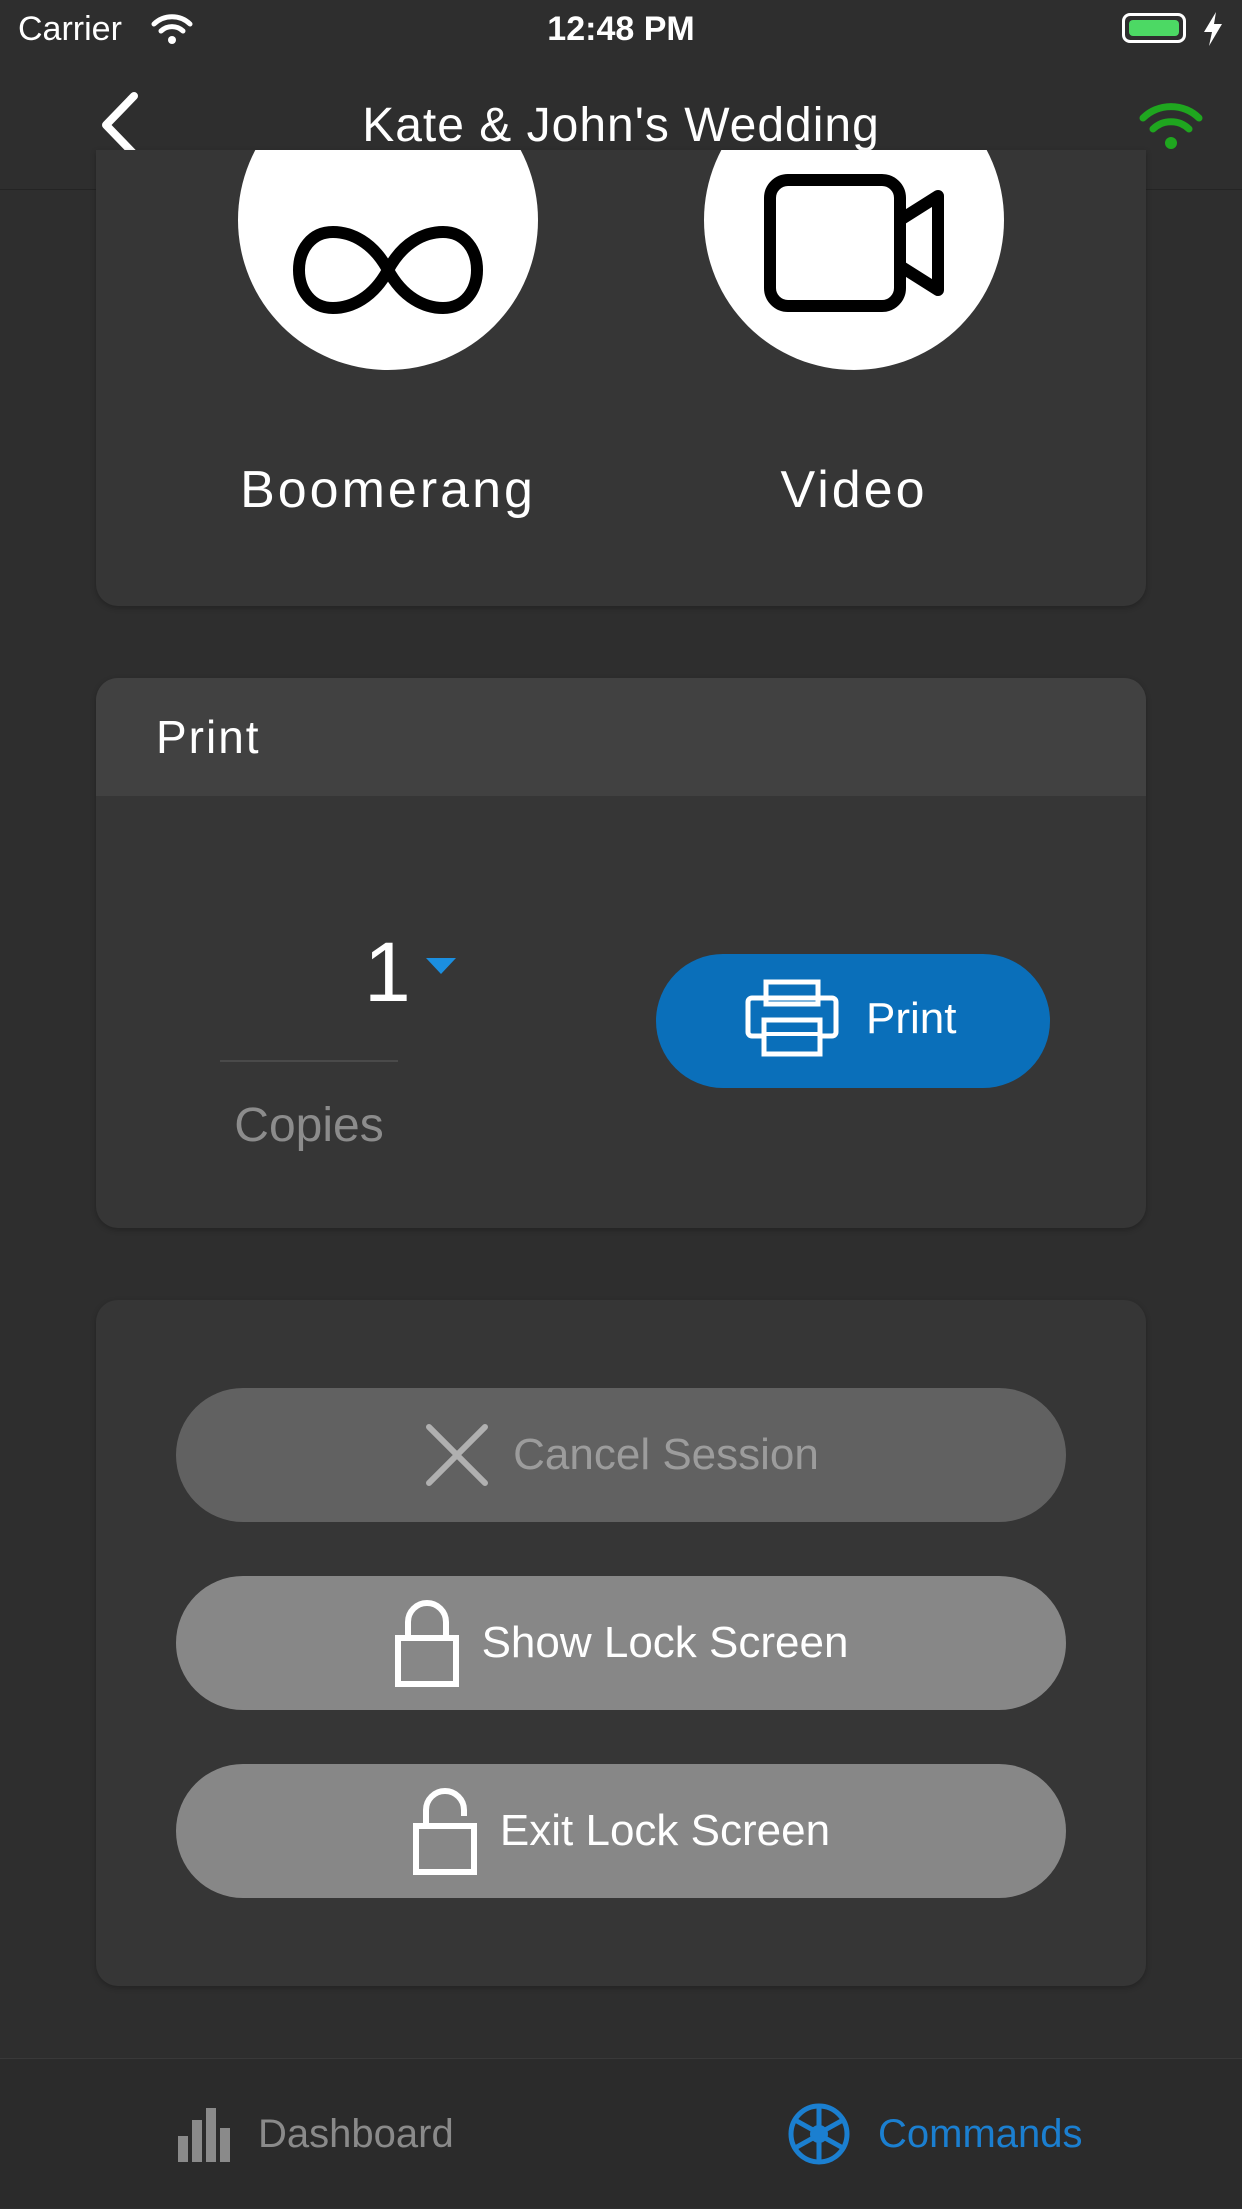 The height and width of the screenshot is (2209, 1242). Describe the element at coordinates (1171, 126) in the screenshot. I see `connection-wifi-icon` at that location.